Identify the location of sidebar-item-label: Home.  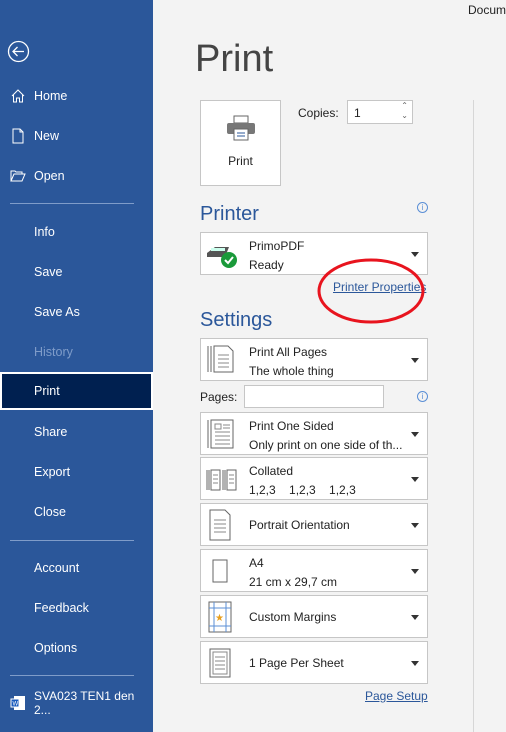
(51, 96).